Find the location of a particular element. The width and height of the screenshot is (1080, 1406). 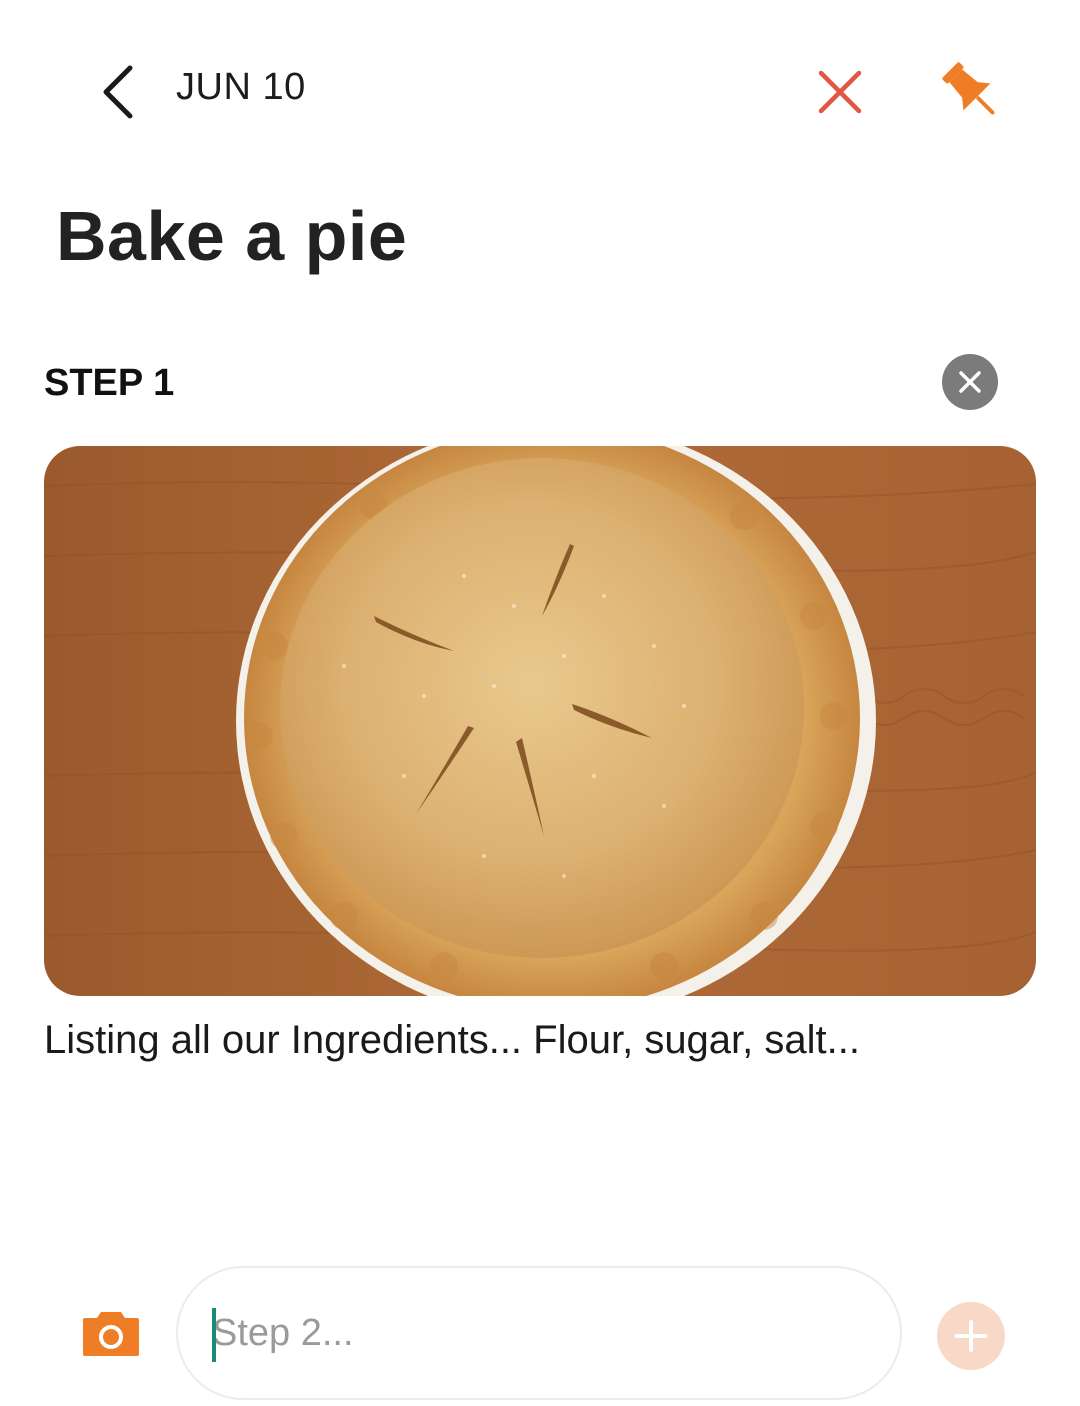

add-step-button is located at coordinates (971, 1336).